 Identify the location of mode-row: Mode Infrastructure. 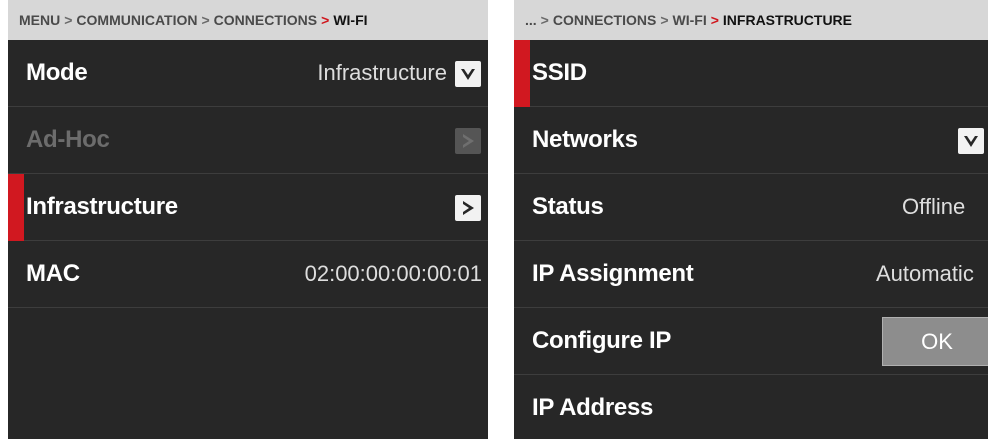
(248, 73).